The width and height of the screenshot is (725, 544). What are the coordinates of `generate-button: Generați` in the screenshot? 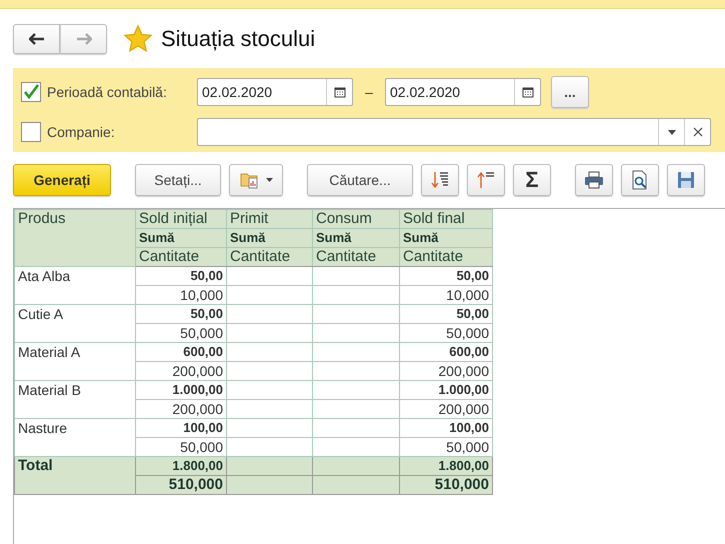 It's located at (62, 180).